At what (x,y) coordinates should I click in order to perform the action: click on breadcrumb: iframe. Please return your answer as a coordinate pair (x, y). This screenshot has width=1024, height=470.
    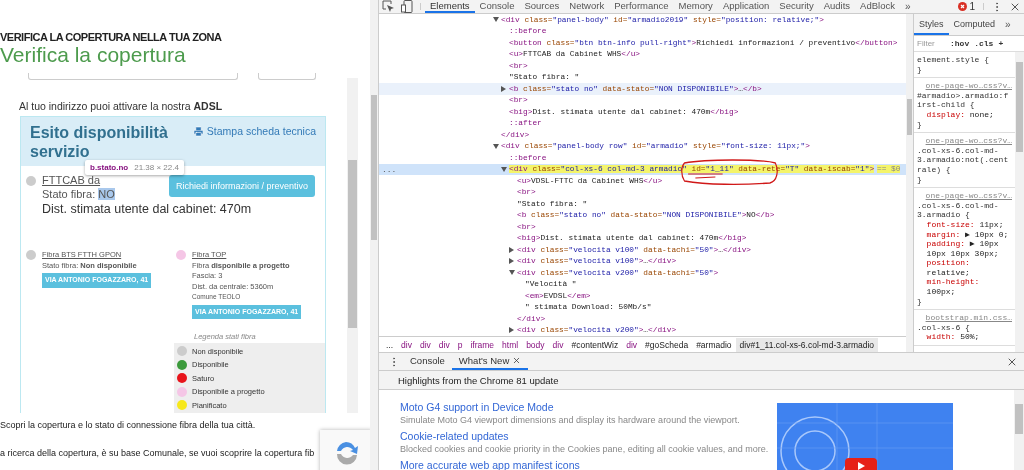
    Looking at the image, I should click on (482, 344).